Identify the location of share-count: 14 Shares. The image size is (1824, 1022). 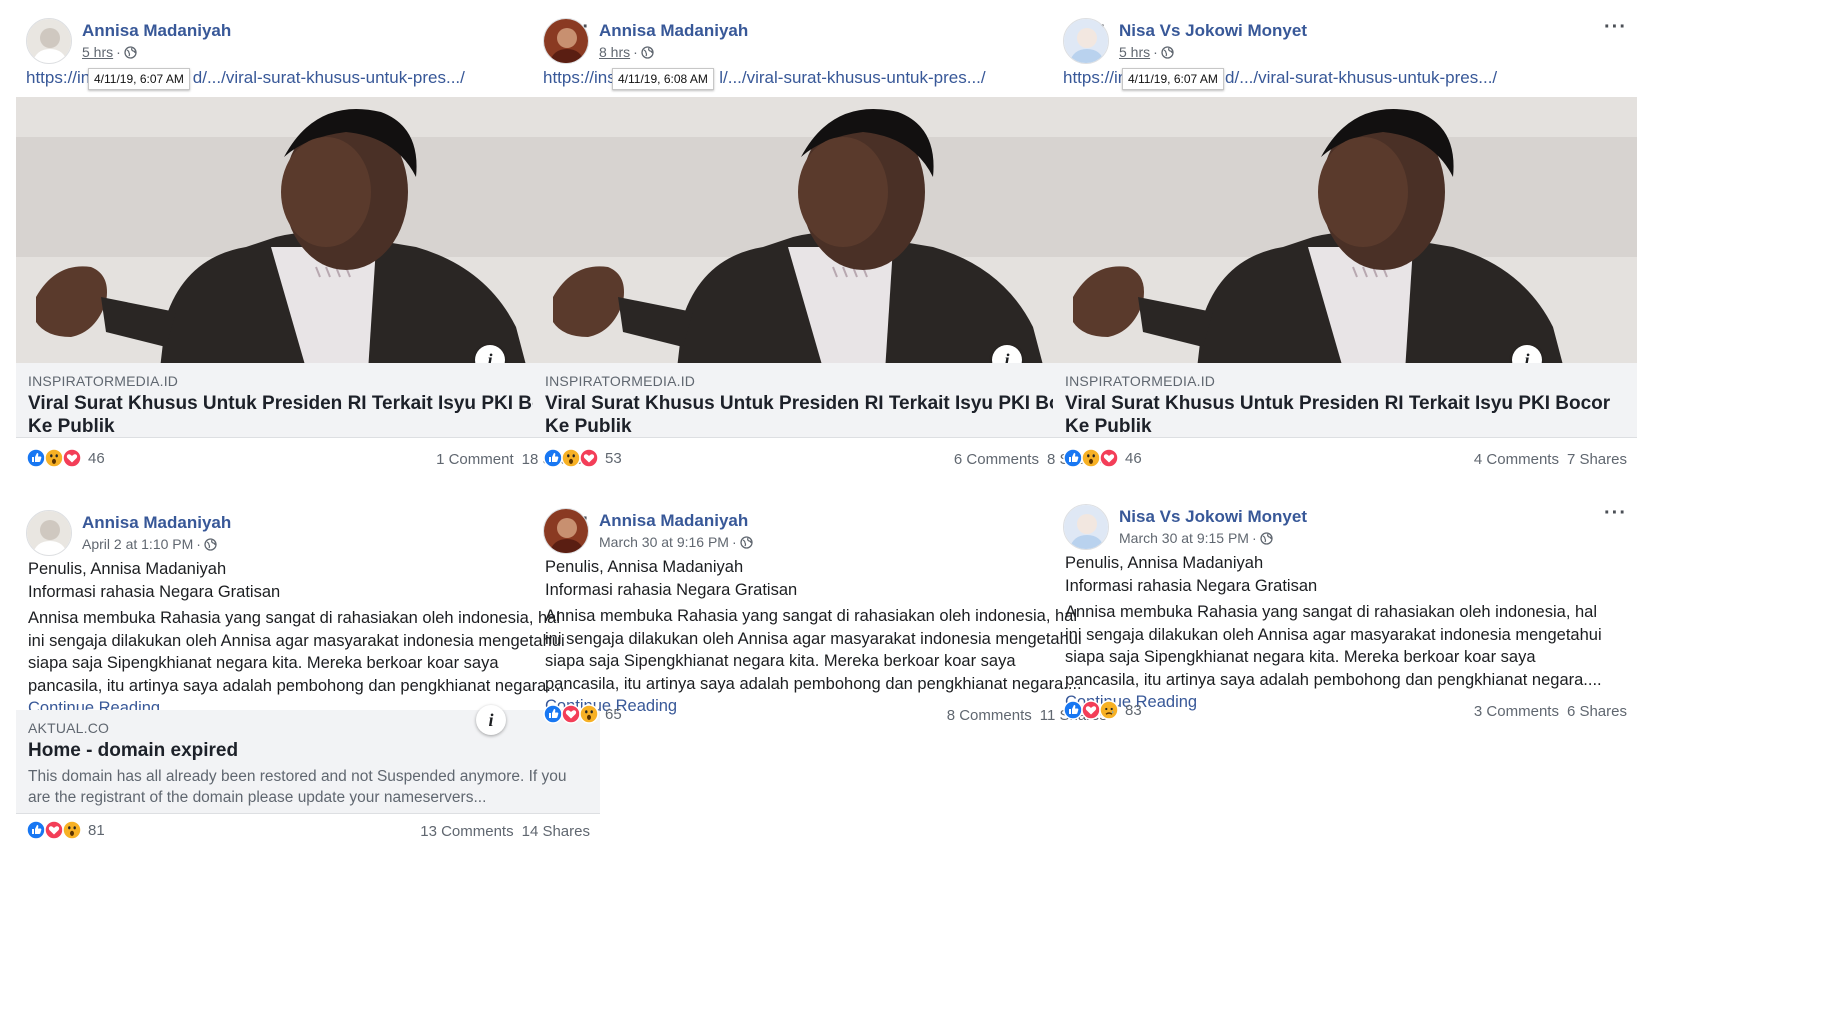
(556, 831).